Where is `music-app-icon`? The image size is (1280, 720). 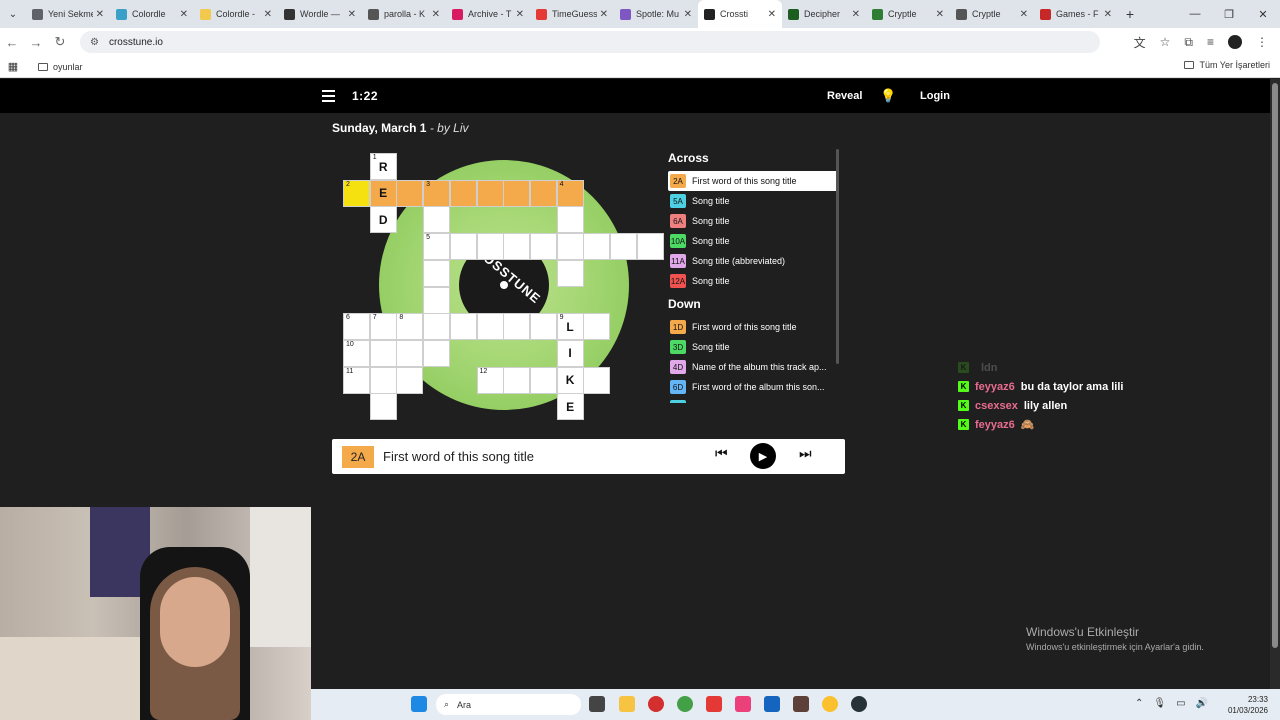 music-app-icon is located at coordinates (743, 704).